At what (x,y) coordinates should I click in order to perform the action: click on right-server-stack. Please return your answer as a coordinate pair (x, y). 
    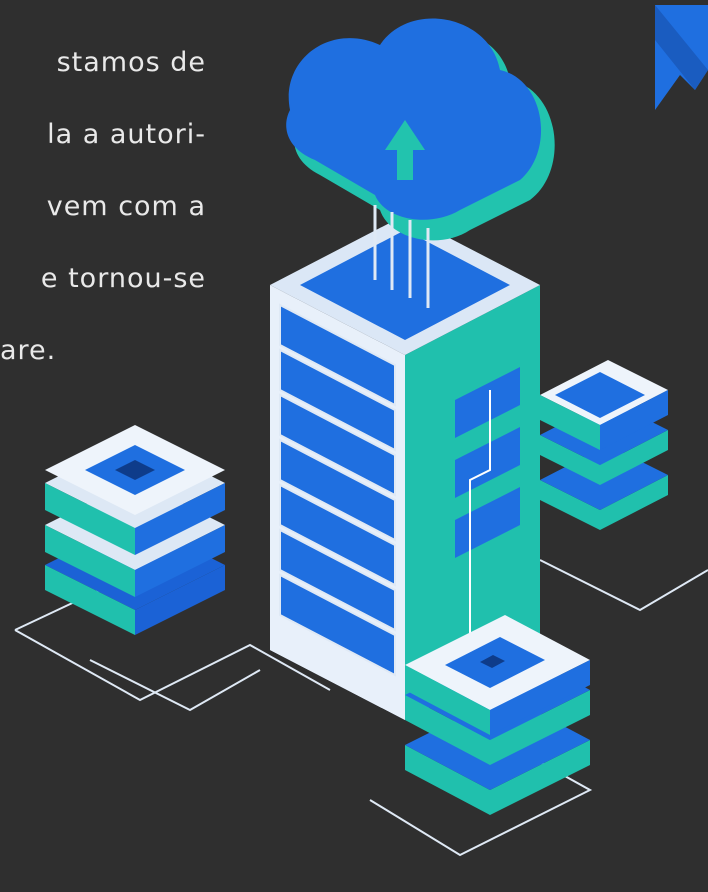
    Looking at the image, I should click on (604, 445).